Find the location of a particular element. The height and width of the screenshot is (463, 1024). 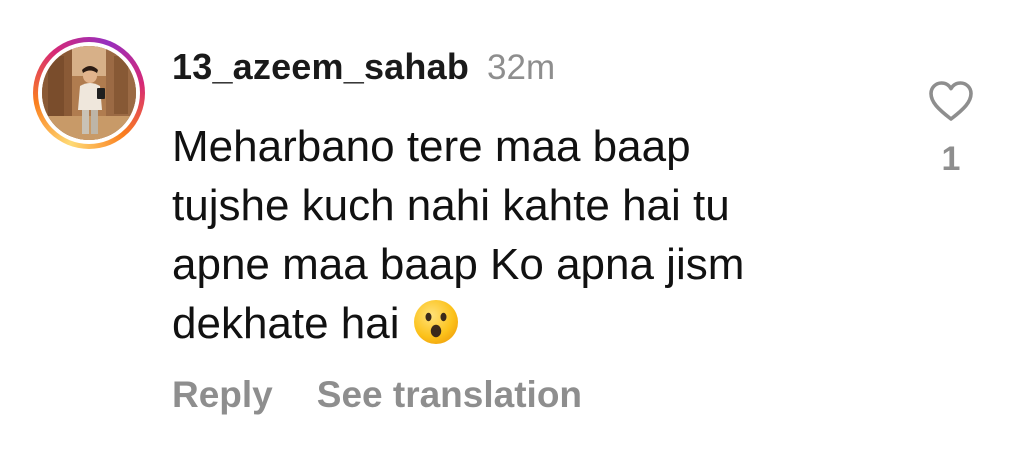

comment-header: 13_azeem_sahab 32m is located at coordinates (363, 69).